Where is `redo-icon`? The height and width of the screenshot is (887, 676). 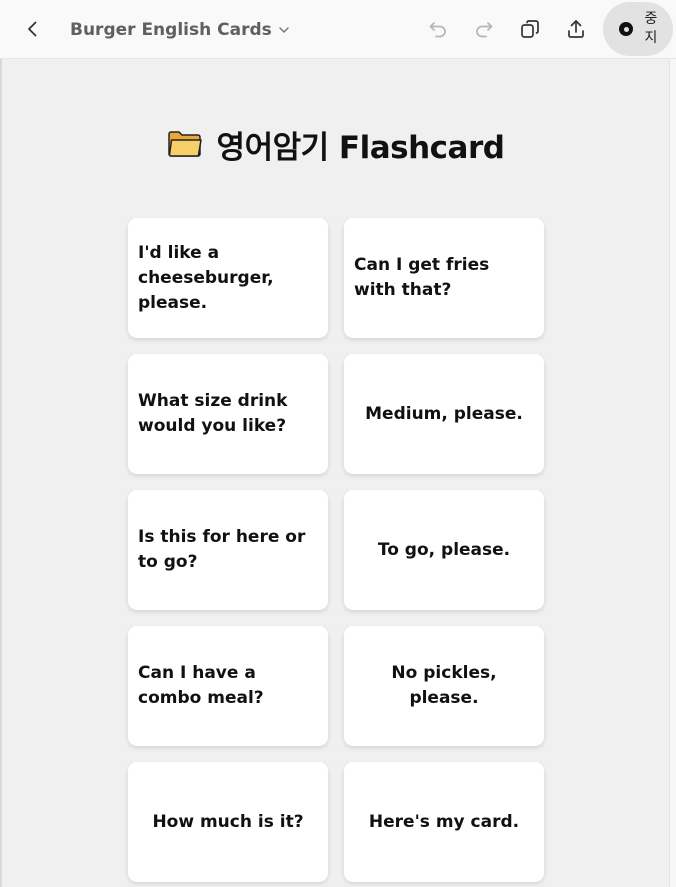 redo-icon is located at coordinates (484, 29).